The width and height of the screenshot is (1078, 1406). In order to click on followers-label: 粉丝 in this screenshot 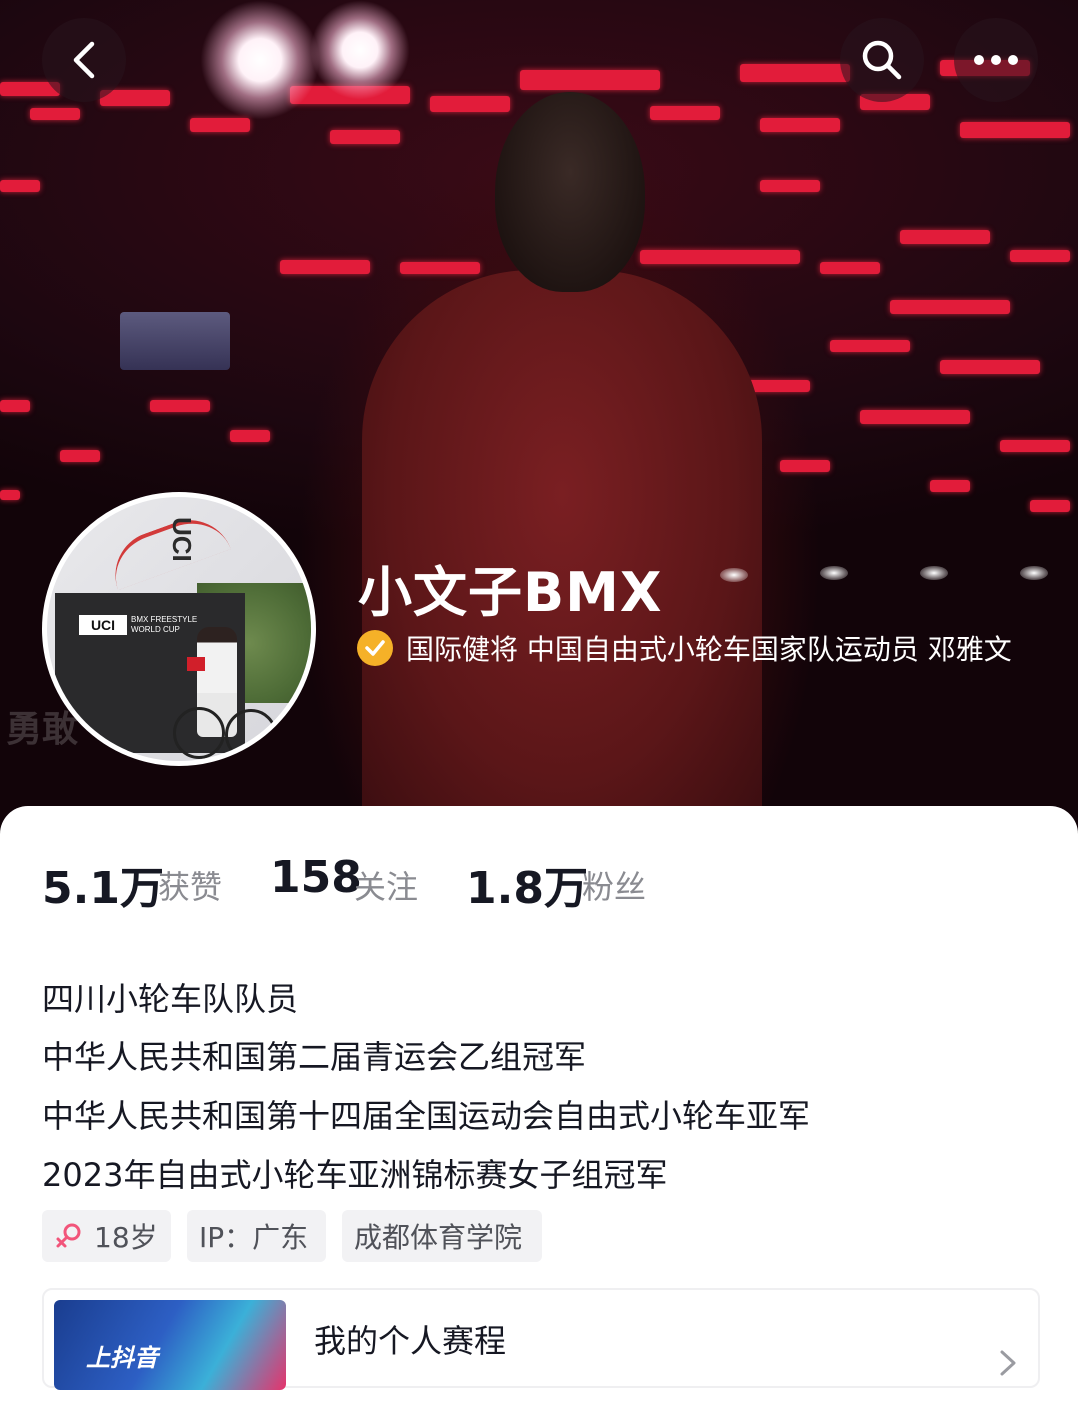, I will do `click(614, 885)`.